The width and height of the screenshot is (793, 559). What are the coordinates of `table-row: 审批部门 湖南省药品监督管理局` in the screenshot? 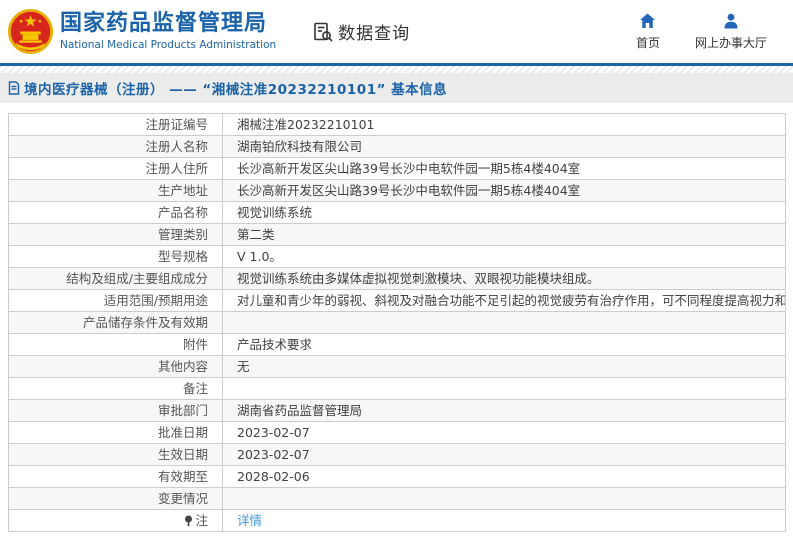 It's located at (397, 410).